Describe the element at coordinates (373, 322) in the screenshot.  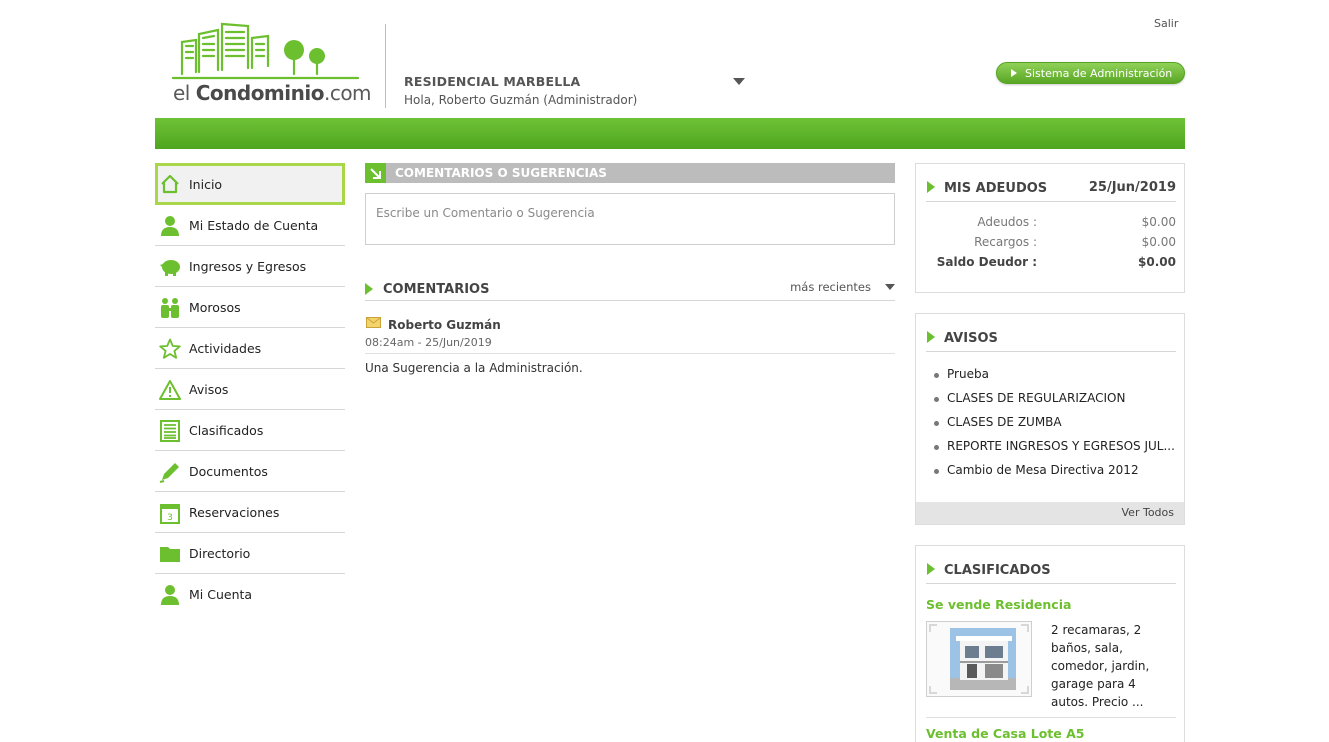
I see `mail-icon` at that location.